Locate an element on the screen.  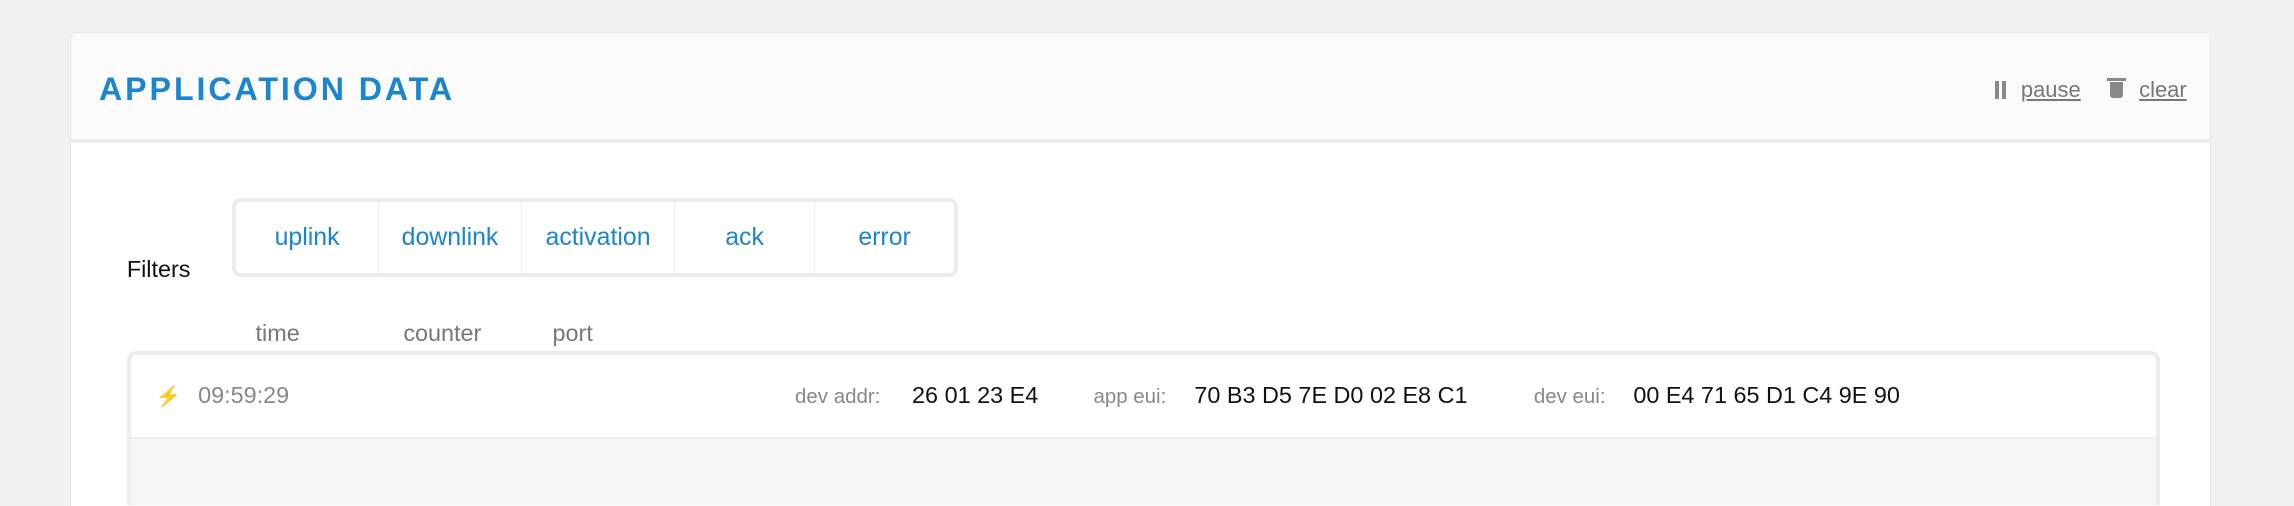
app-eui-value: 70 B3 D5 7E D0 02 E8 C1 is located at coordinates (1331, 395).